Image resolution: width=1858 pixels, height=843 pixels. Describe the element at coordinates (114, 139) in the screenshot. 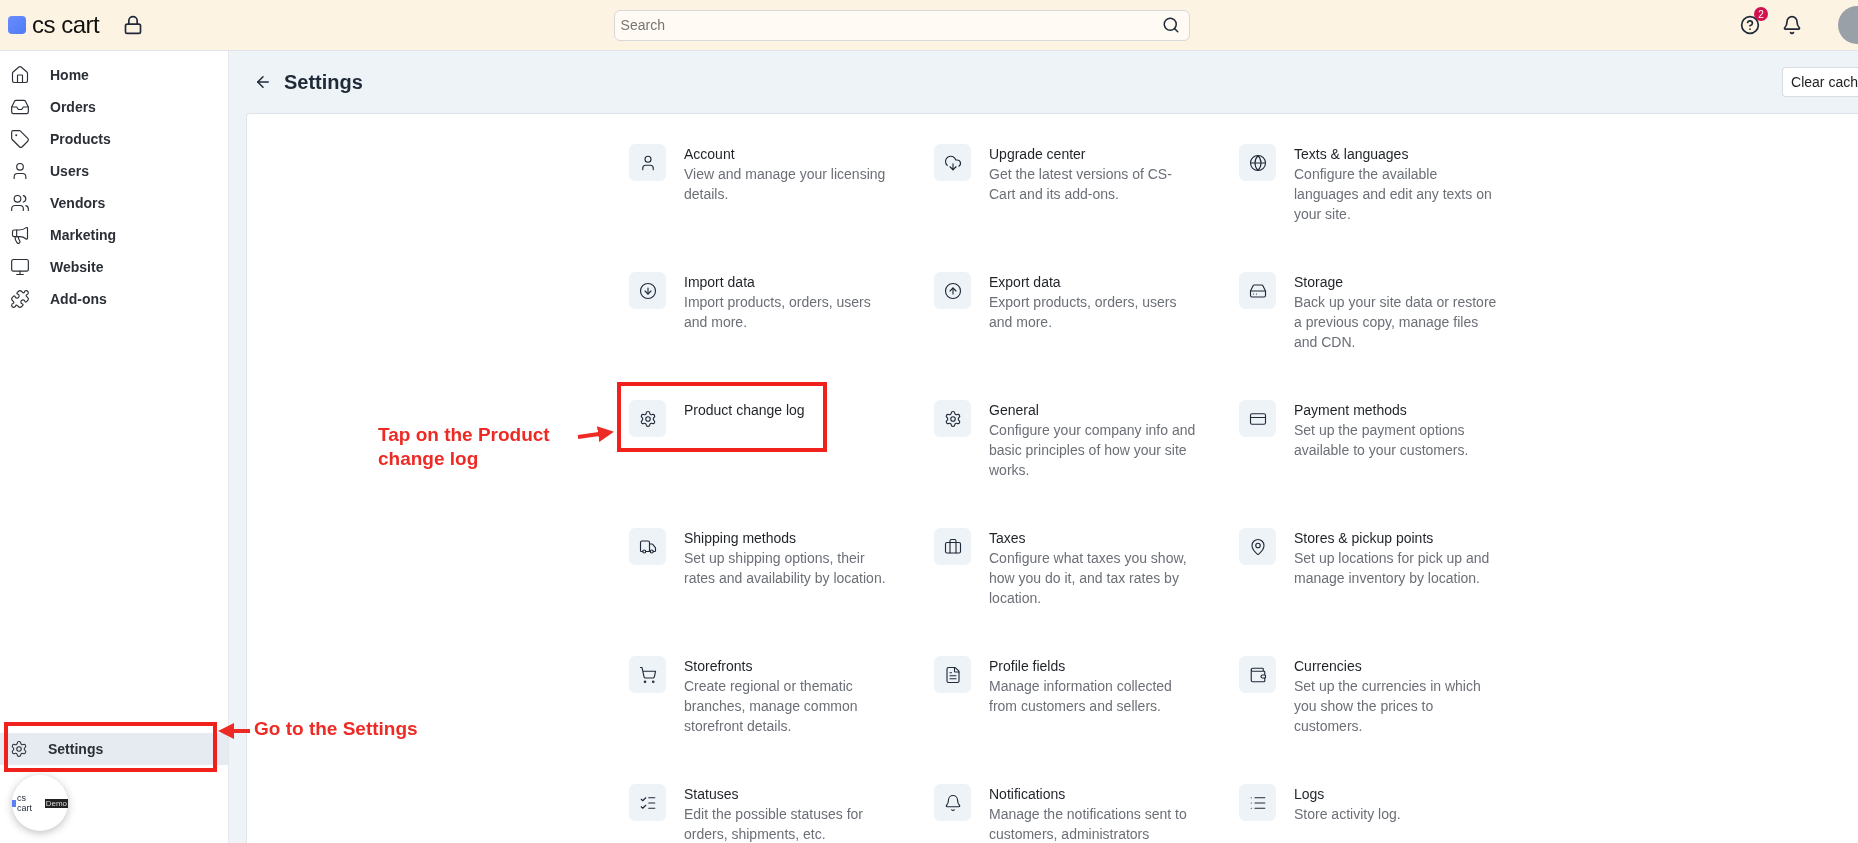

I see `nav-item: Products` at that location.